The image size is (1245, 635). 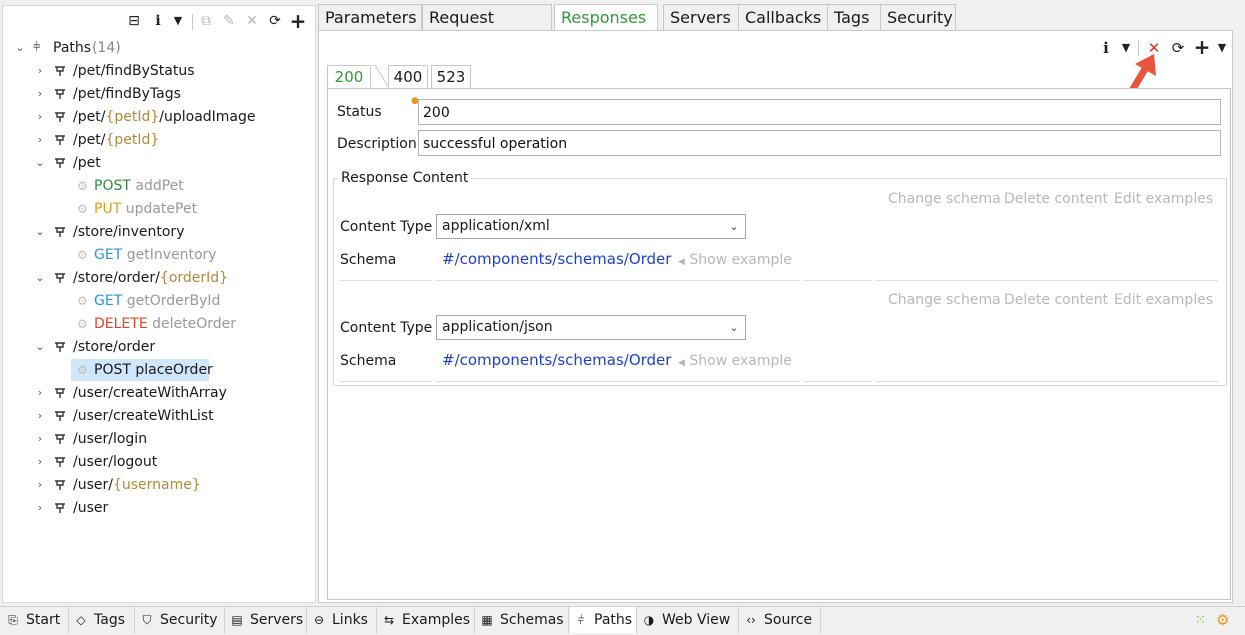 I want to click on status-label: Status, so click(x=359, y=112).